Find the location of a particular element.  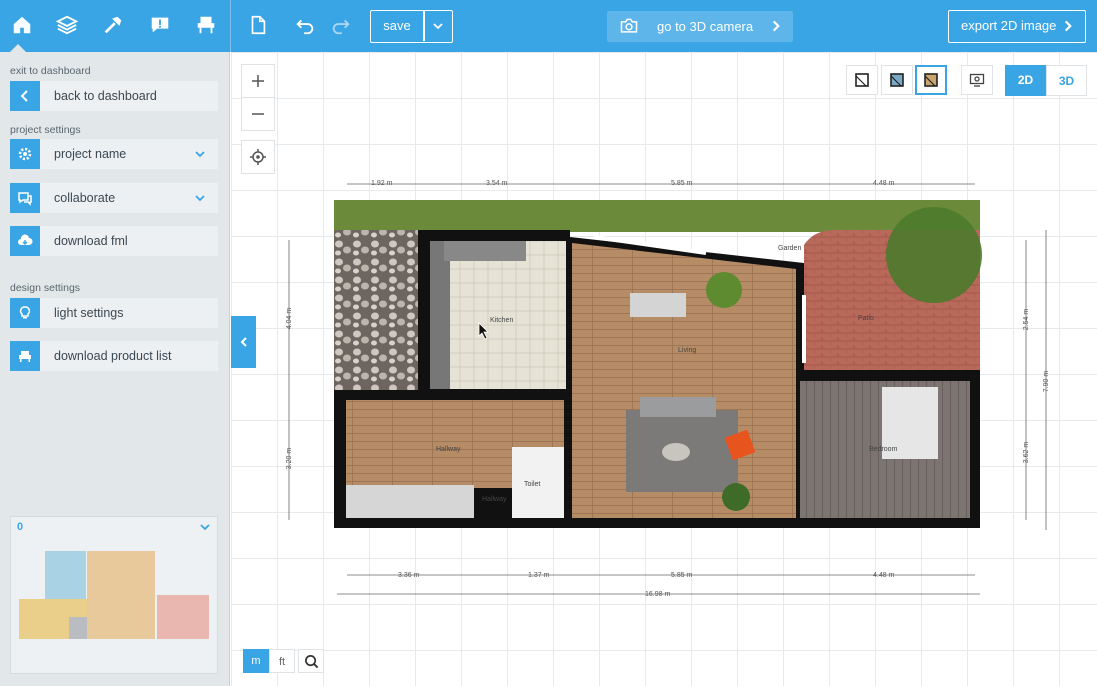

unit-metric-button: m is located at coordinates (256, 661).